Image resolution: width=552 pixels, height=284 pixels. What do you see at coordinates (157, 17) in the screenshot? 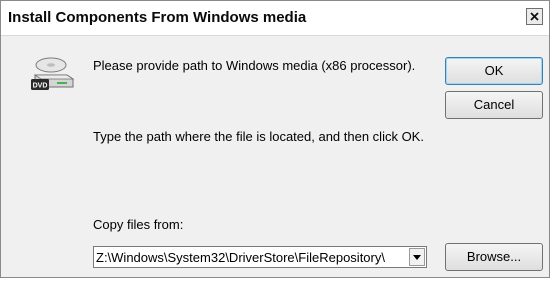
I see `window-title: Install Components From Windows media` at bounding box center [157, 17].